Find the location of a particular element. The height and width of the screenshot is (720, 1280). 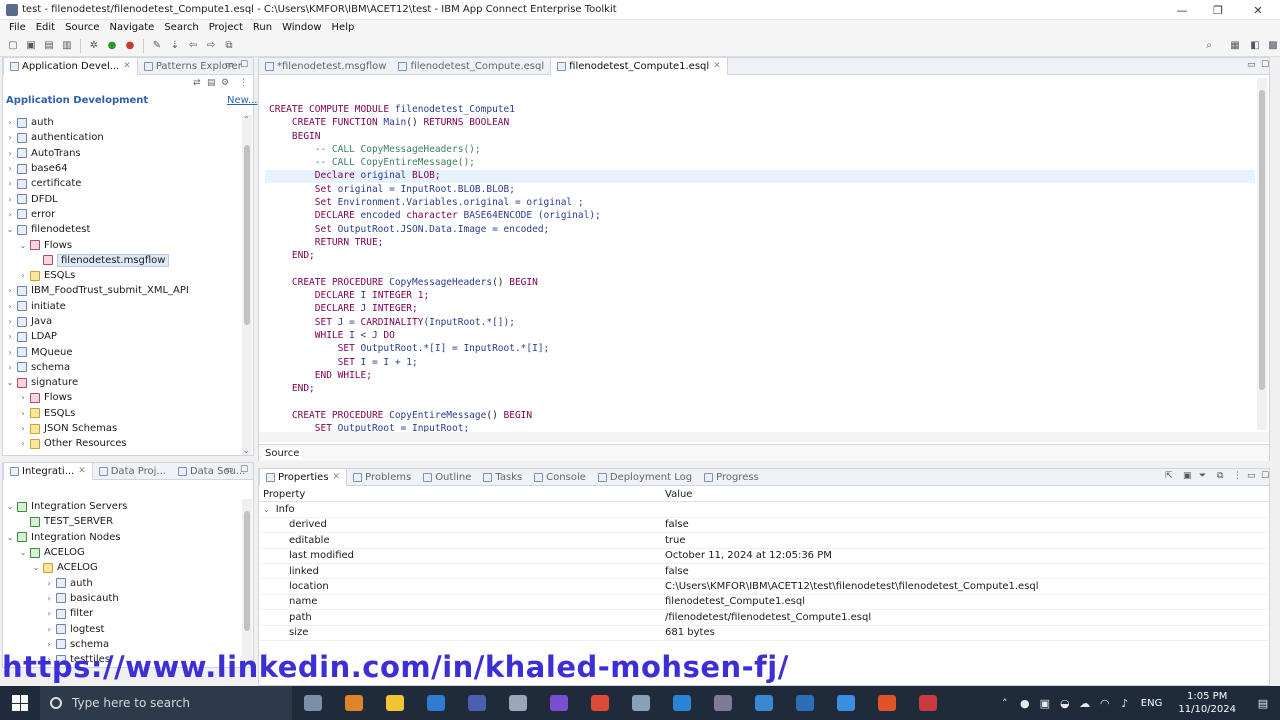

minimize-editor-icon: ▭ is located at coordinates (1251, 65).